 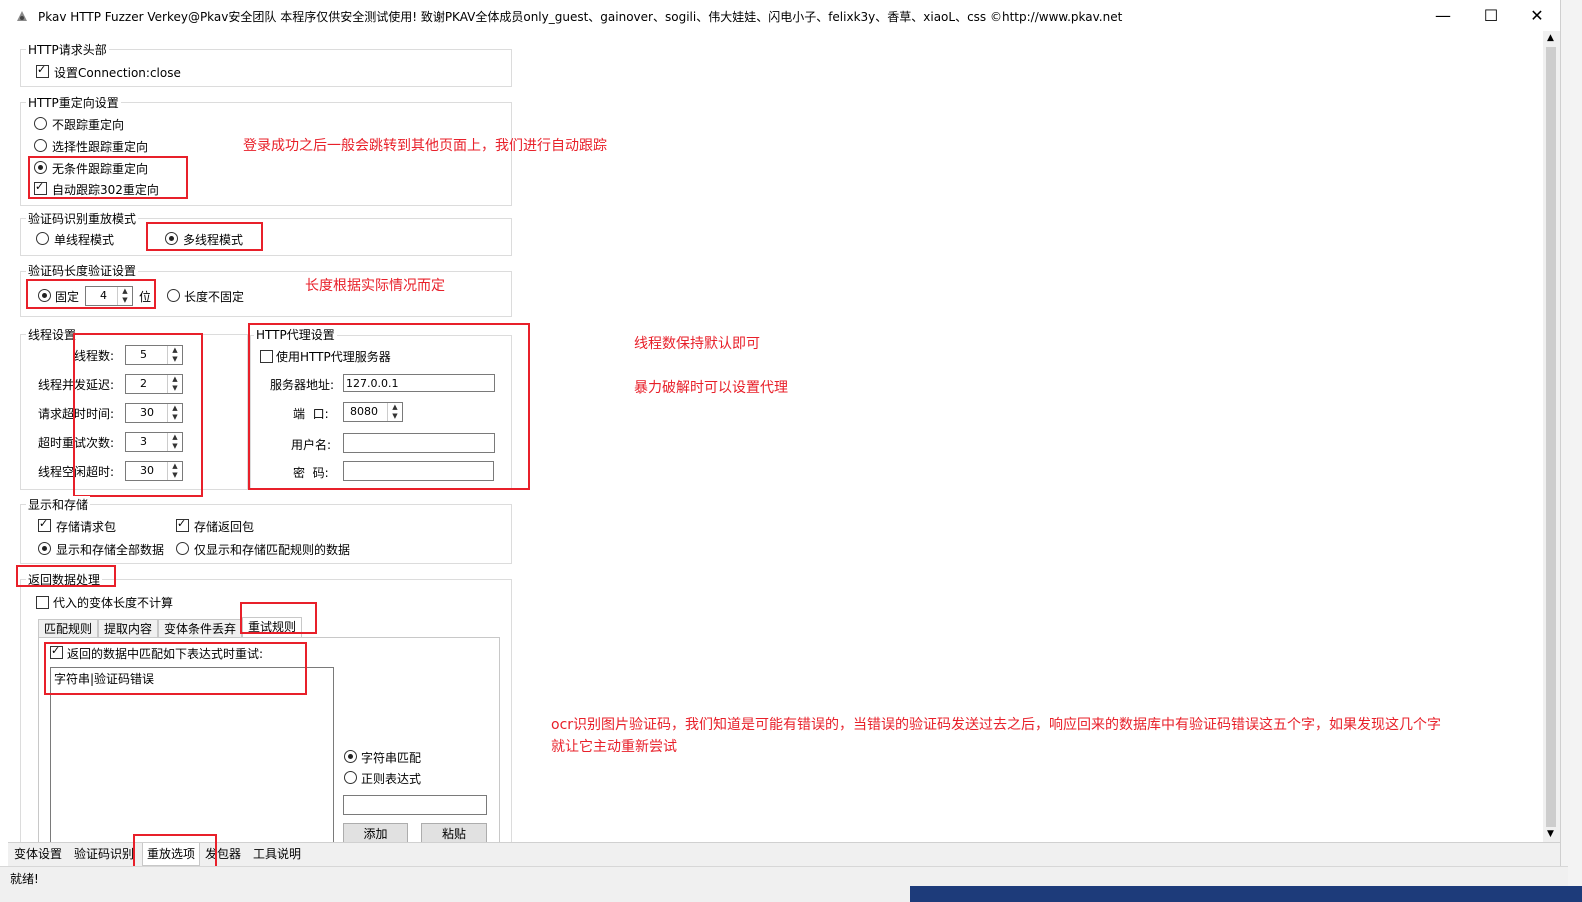 What do you see at coordinates (697, 344) in the screenshot?
I see `annotation-threads: 线程数保持默认即可` at bounding box center [697, 344].